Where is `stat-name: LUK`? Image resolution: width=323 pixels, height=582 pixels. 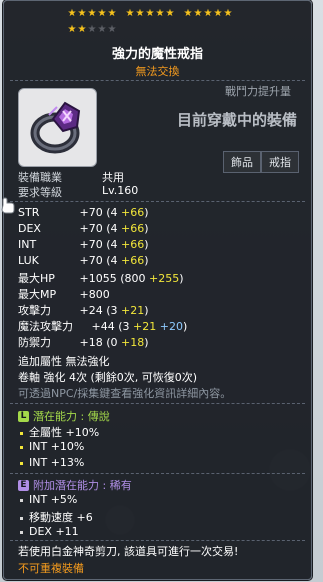 stat-name: LUK is located at coordinates (28, 260).